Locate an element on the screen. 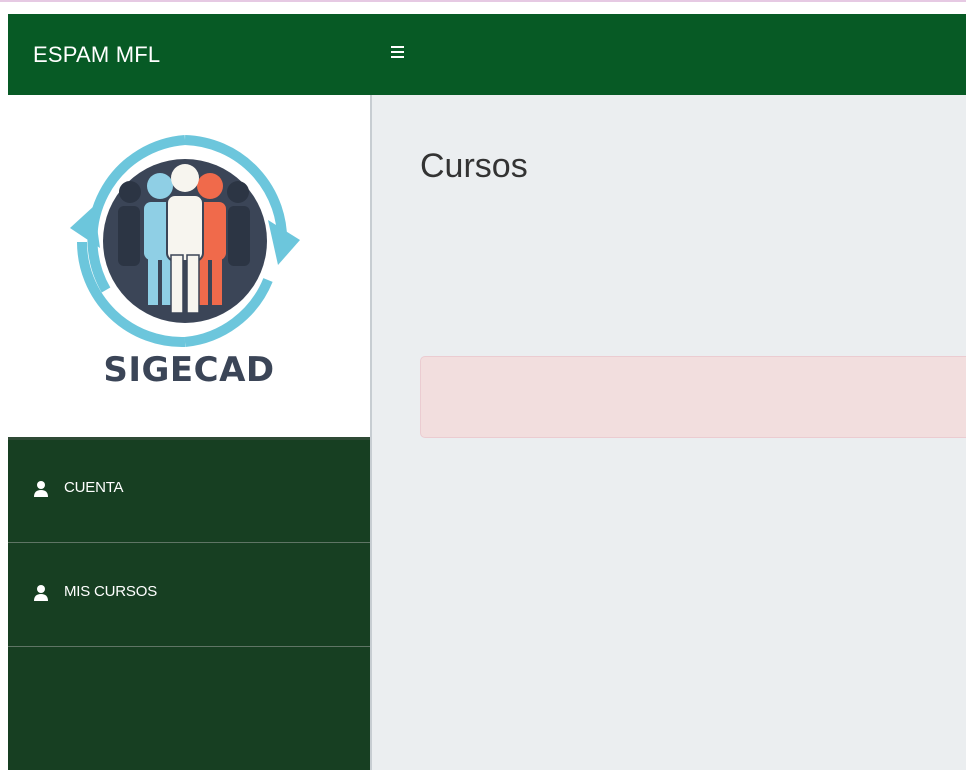  menu-toggle-button is located at coordinates (401, 54).